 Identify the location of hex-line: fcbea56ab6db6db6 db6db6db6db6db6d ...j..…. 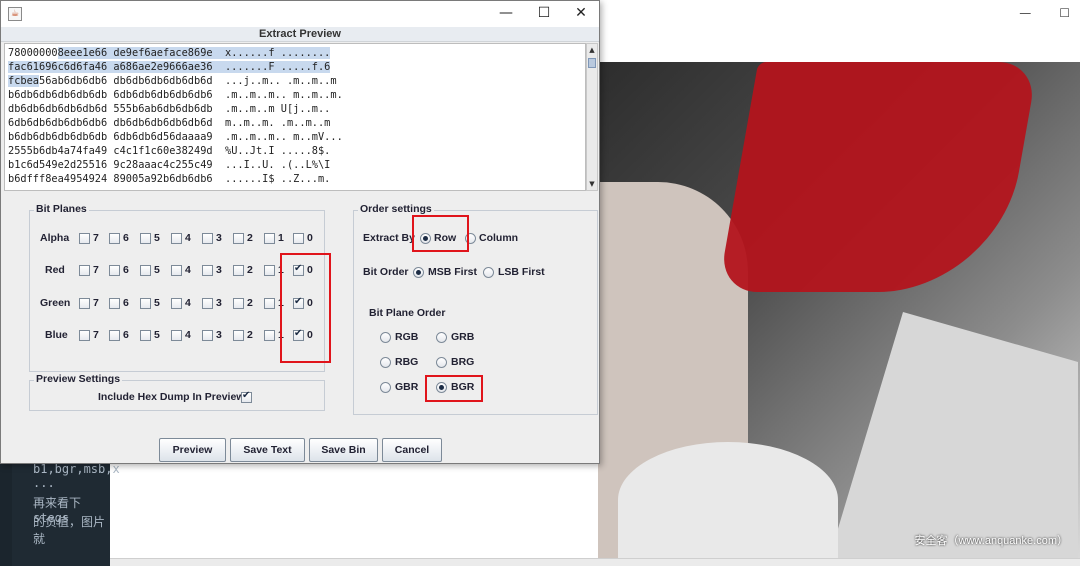
(172, 81).